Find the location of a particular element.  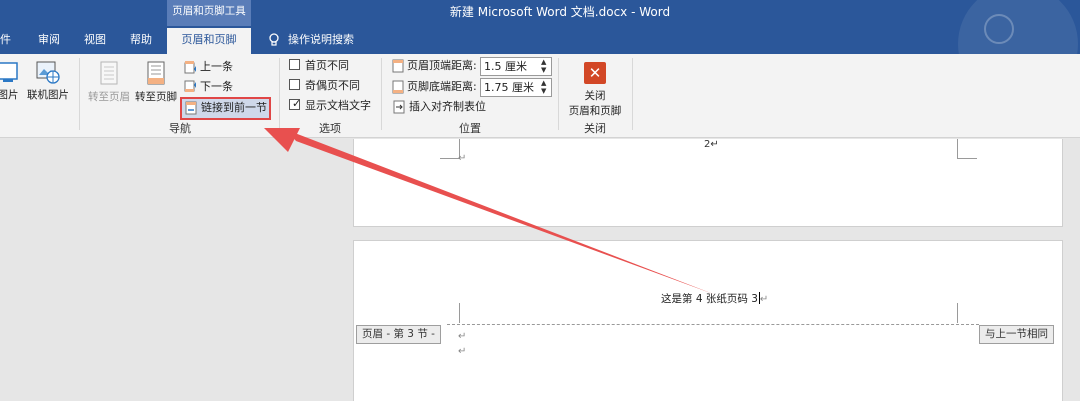

online-picture-label: 联机图片 is located at coordinates (48, 95).